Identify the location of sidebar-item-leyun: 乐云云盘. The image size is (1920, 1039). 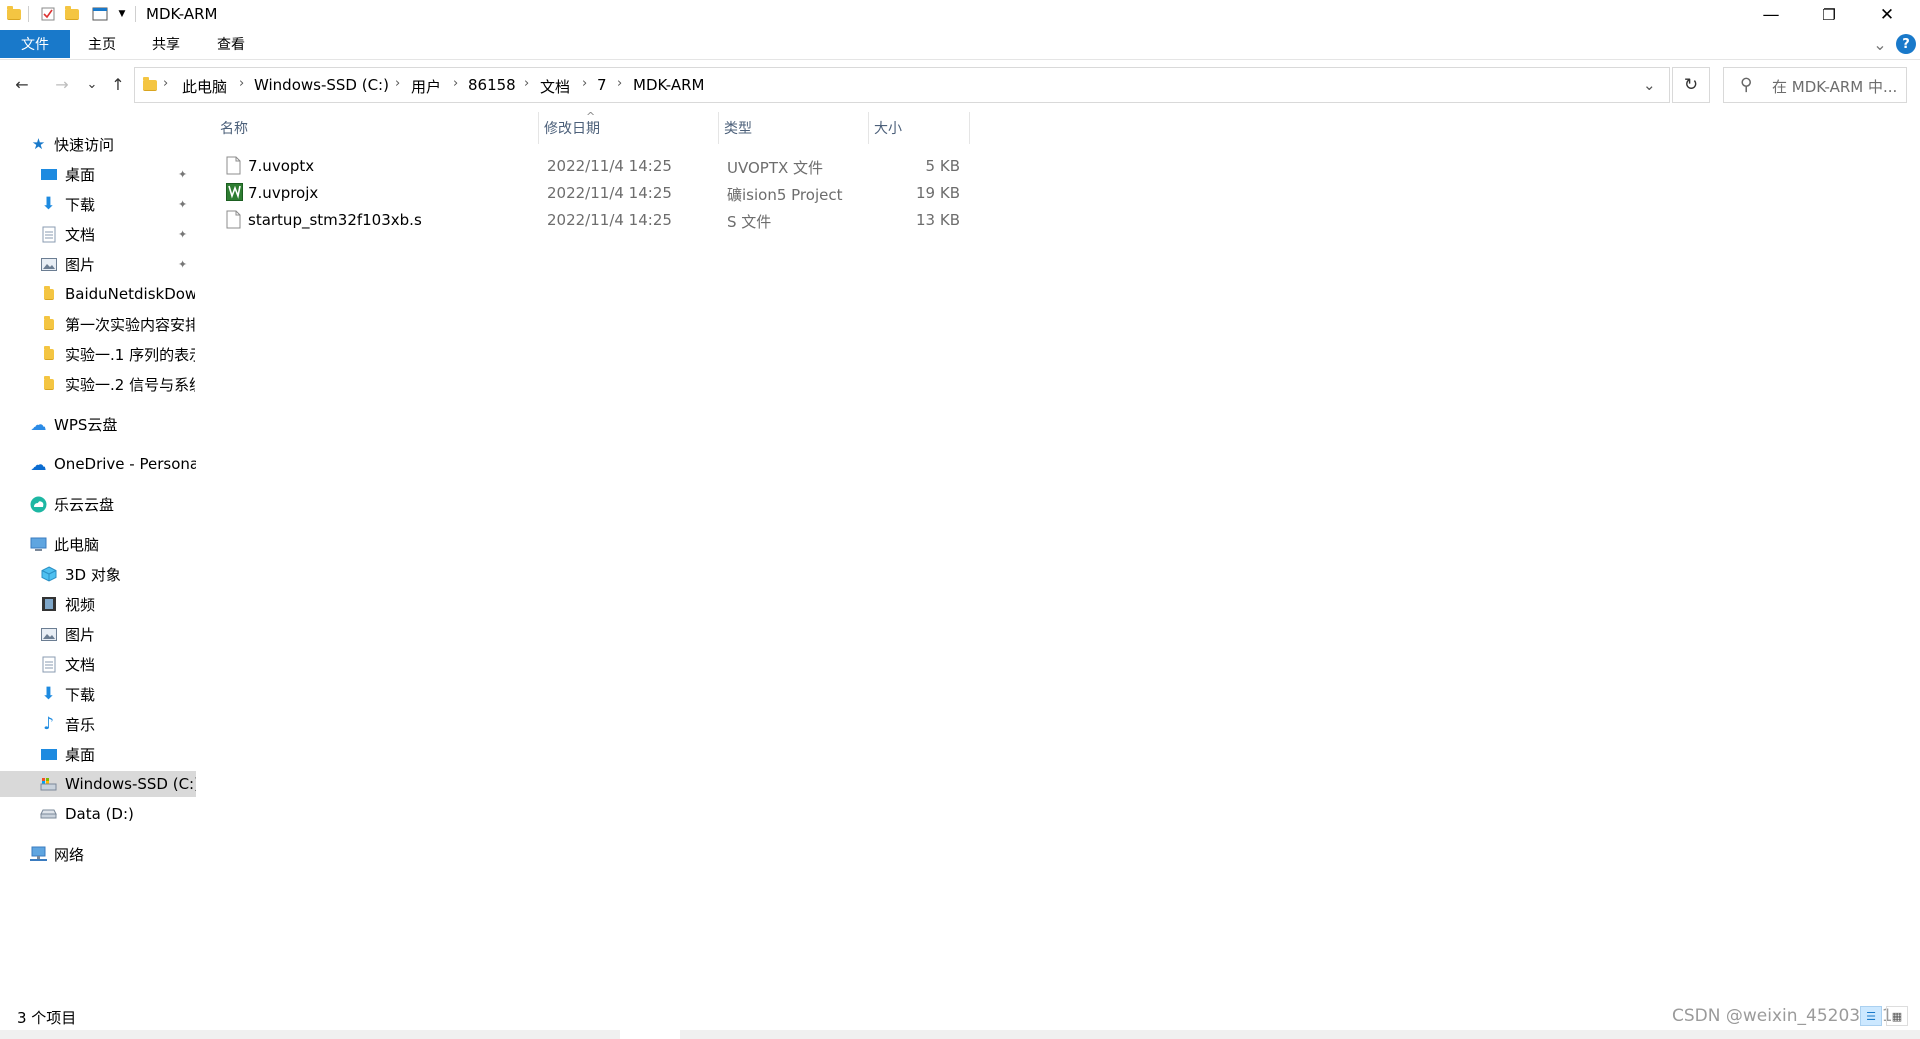
(98, 504).